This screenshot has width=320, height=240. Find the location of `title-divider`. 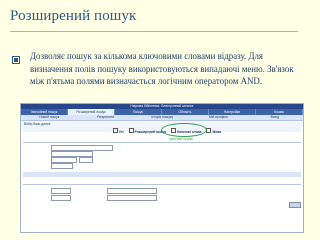

title-divider is located at coordinates (154, 31).